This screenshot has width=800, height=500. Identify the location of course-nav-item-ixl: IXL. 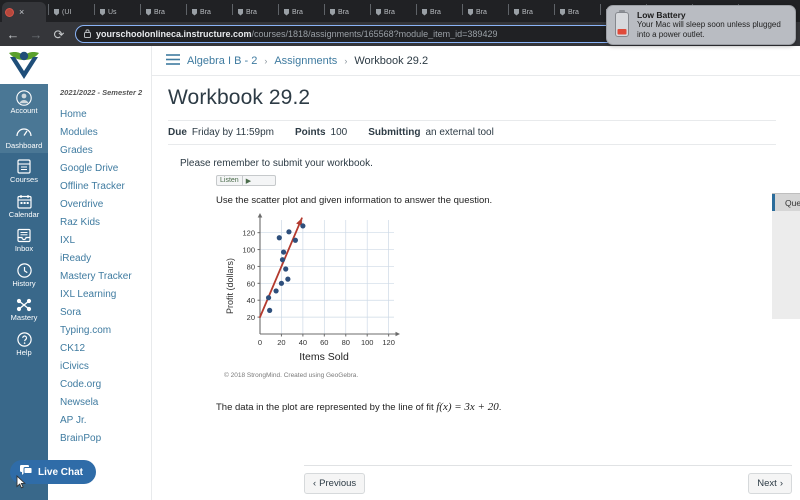
(99, 240).